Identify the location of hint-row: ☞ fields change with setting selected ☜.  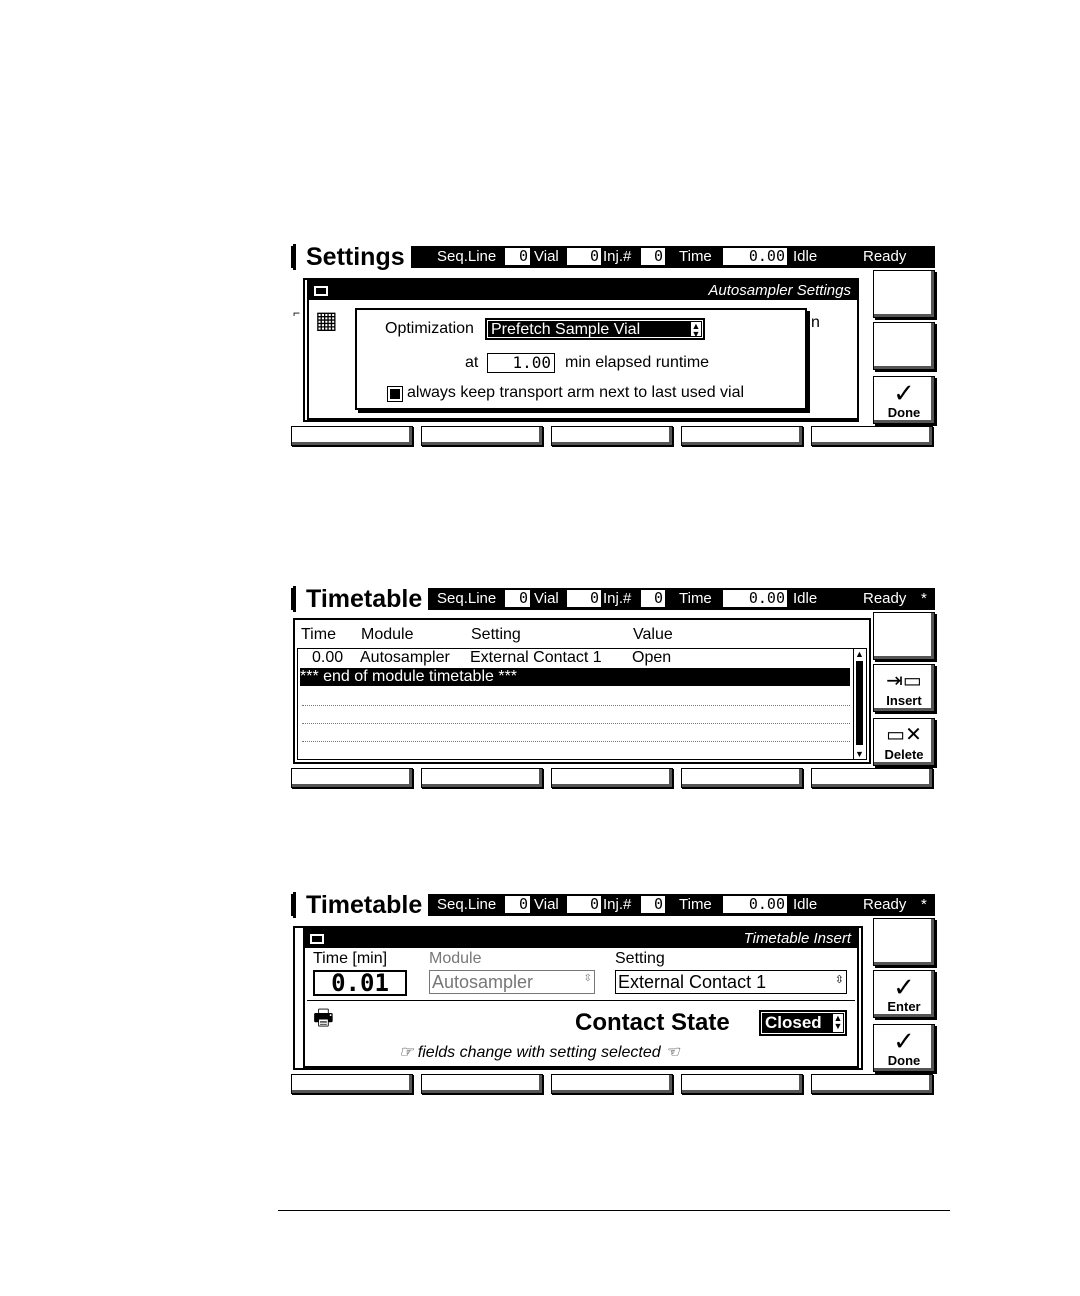
(539, 1053).